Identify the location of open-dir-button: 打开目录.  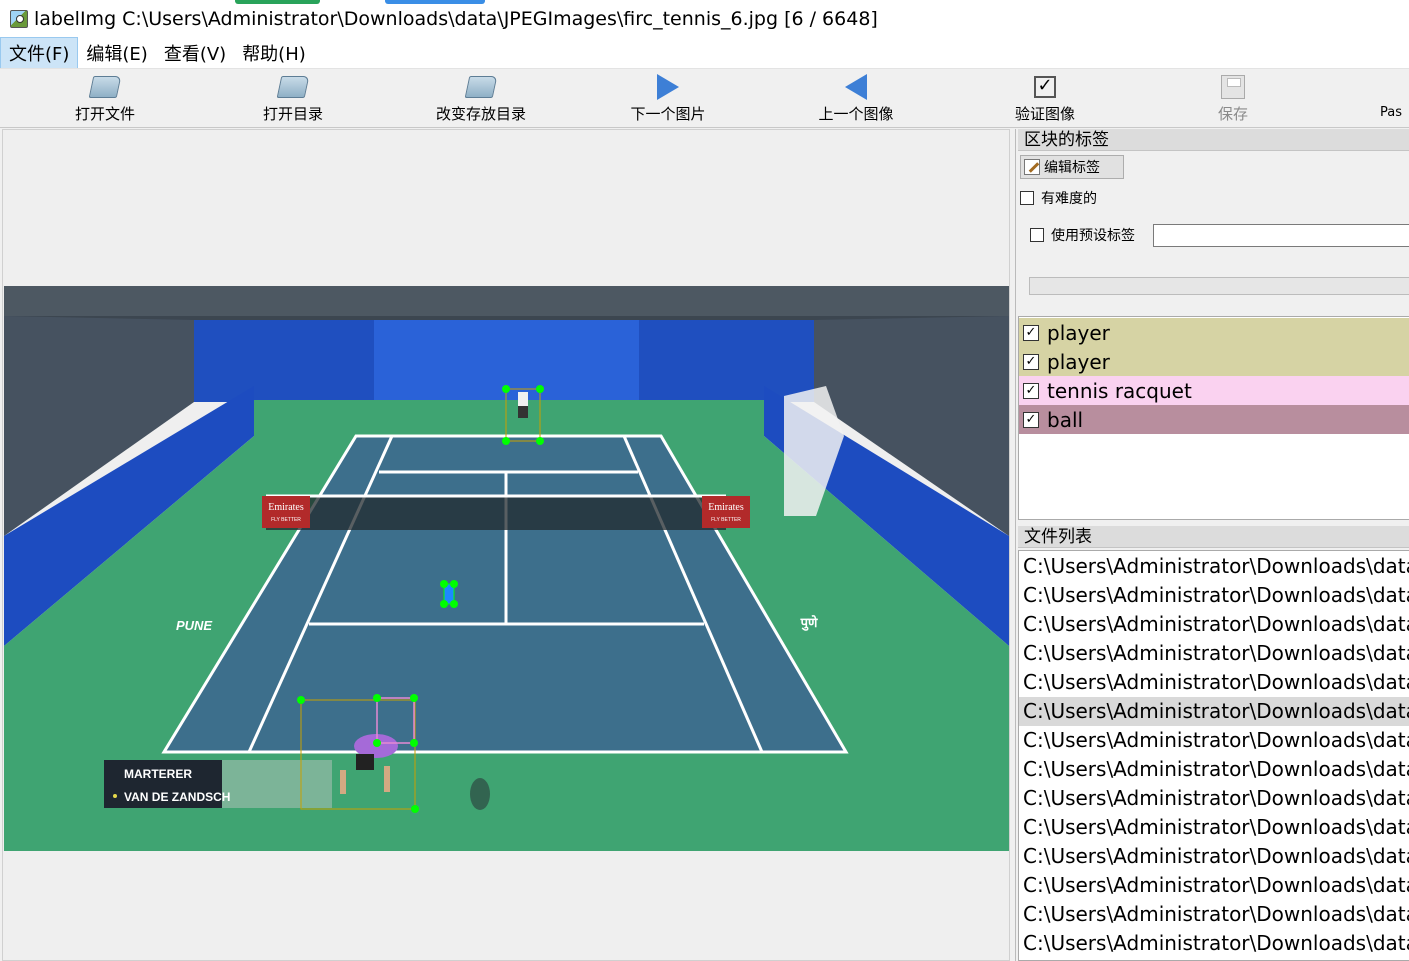
(293, 97).